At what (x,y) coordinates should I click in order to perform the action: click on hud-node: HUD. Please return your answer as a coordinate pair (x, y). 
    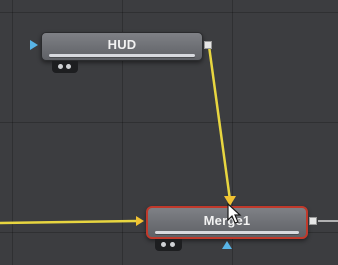
    Looking at the image, I should click on (122, 46).